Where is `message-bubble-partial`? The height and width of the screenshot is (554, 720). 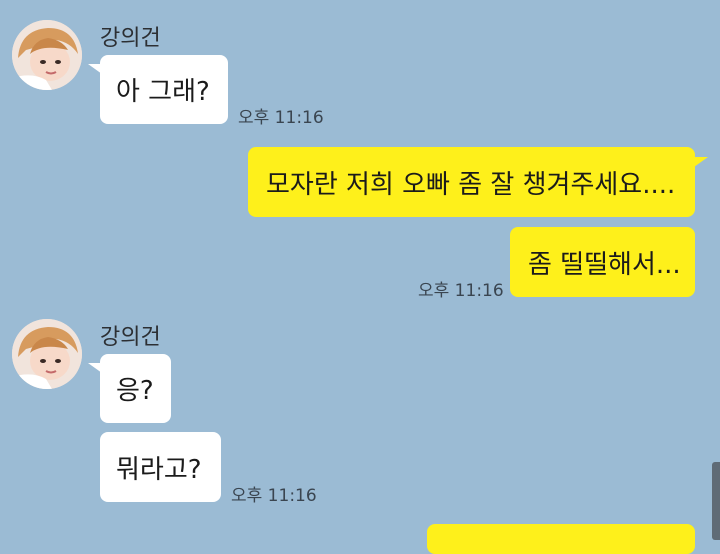 message-bubble-partial is located at coordinates (561, 539).